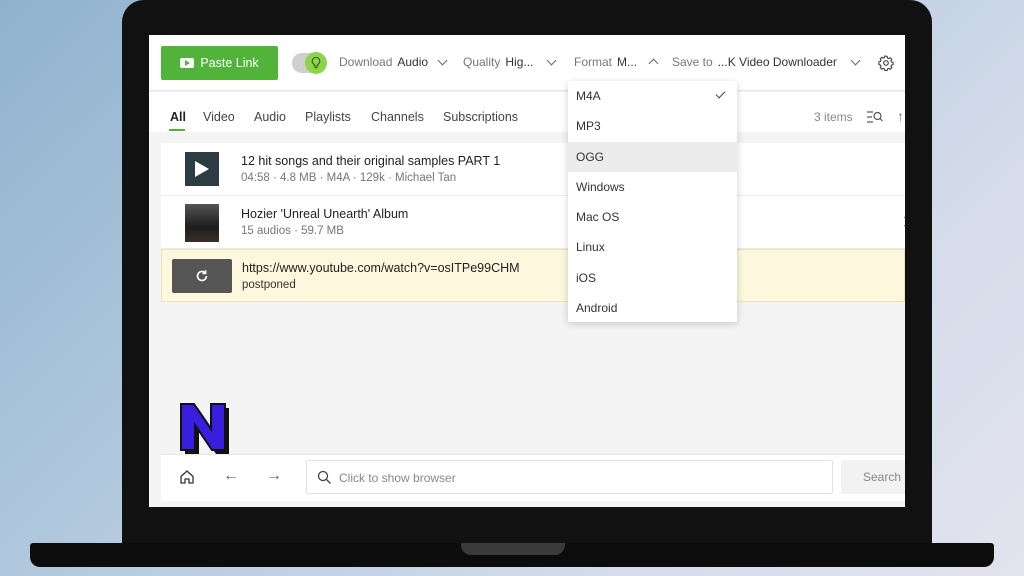 This screenshot has height=576, width=1024. Describe the element at coordinates (480, 117) in the screenshot. I see `tab-subscriptions: Subscriptions` at that location.